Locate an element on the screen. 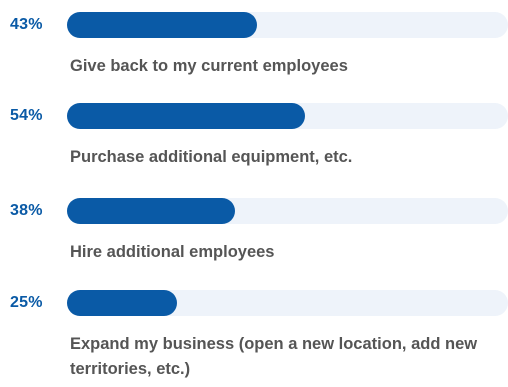 The height and width of the screenshot is (387, 508). percent-label: 54% is located at coordinates (26, 115).